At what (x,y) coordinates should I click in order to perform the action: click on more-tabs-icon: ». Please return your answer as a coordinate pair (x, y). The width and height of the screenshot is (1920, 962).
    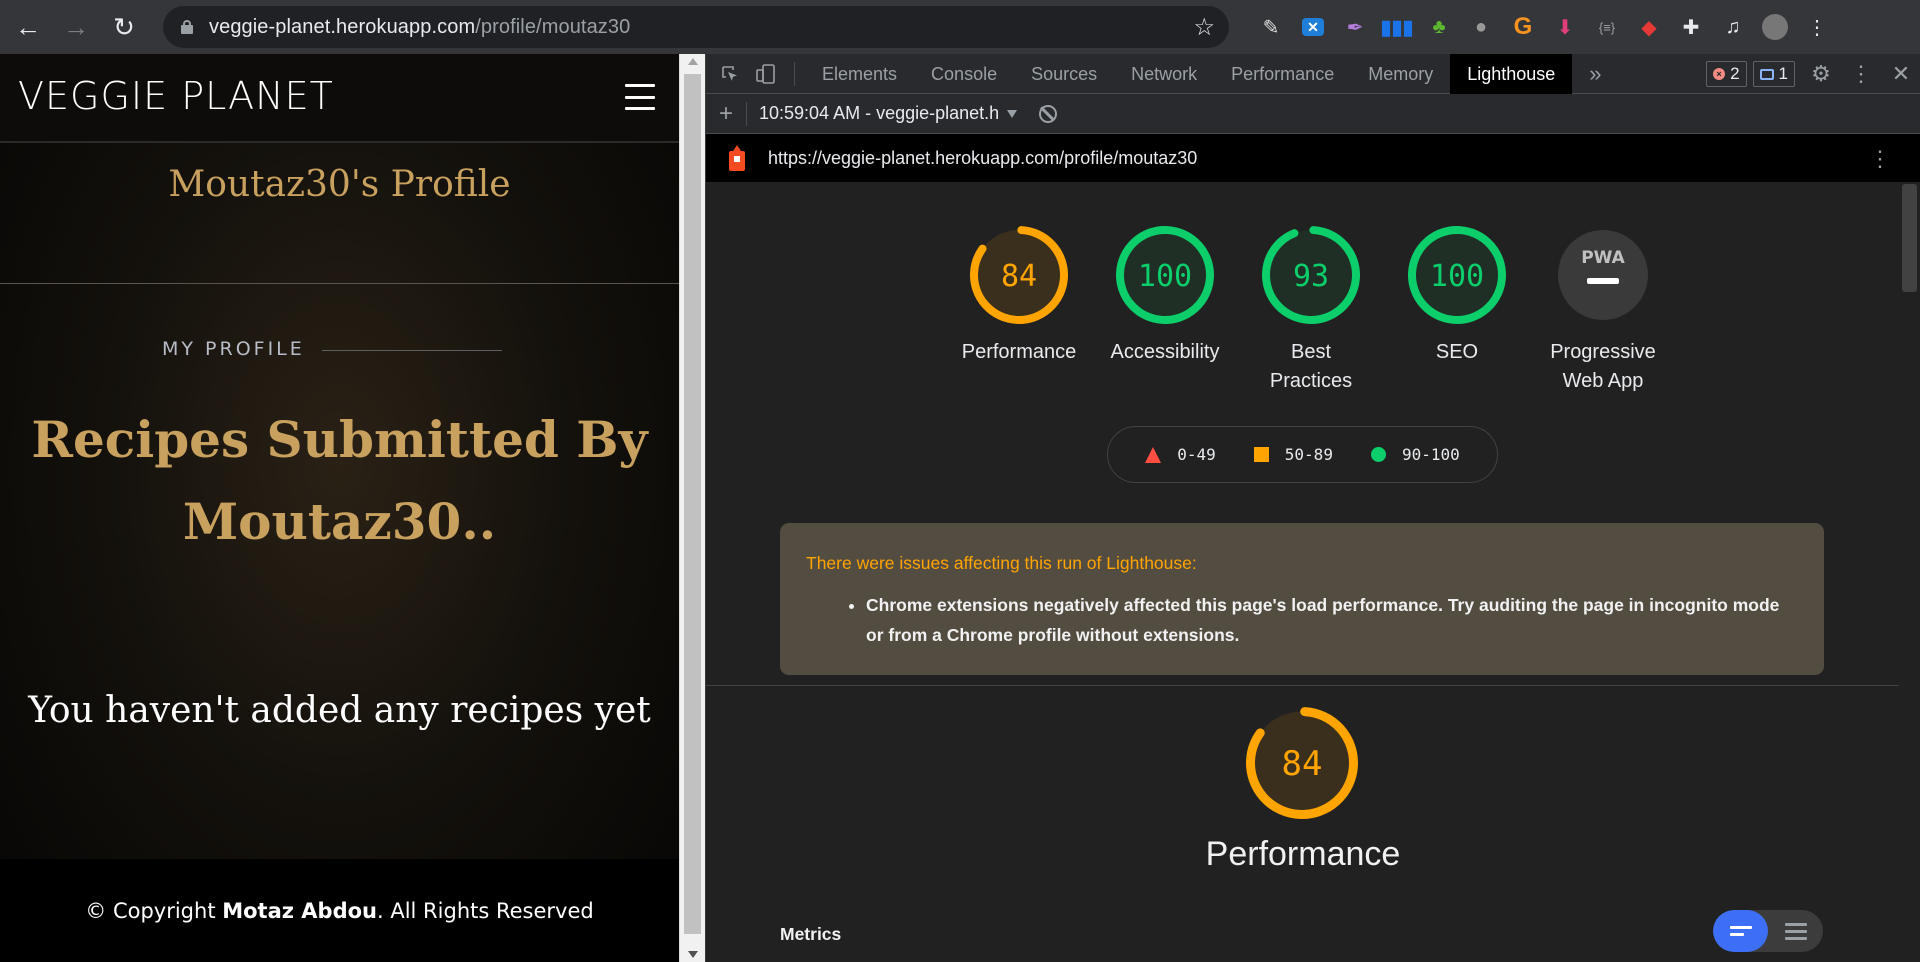
    Looking at the image, I should click on (1595, 74).